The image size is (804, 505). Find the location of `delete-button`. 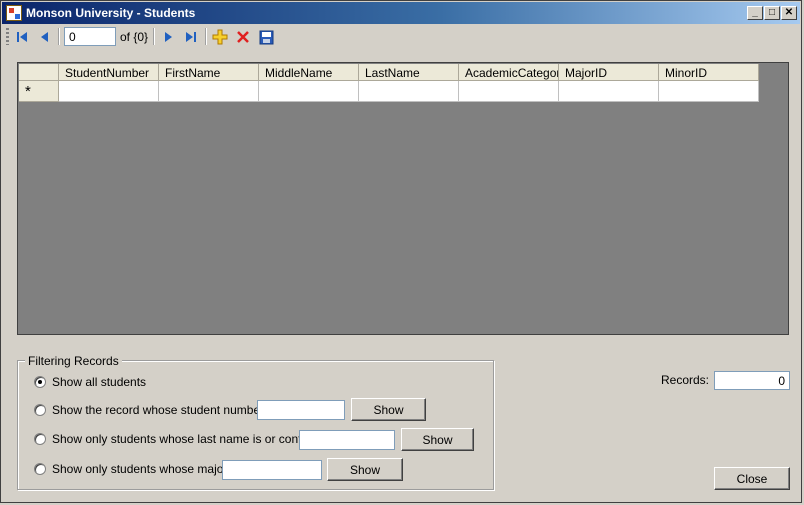

delete-button is located at coordinates (243, 37).